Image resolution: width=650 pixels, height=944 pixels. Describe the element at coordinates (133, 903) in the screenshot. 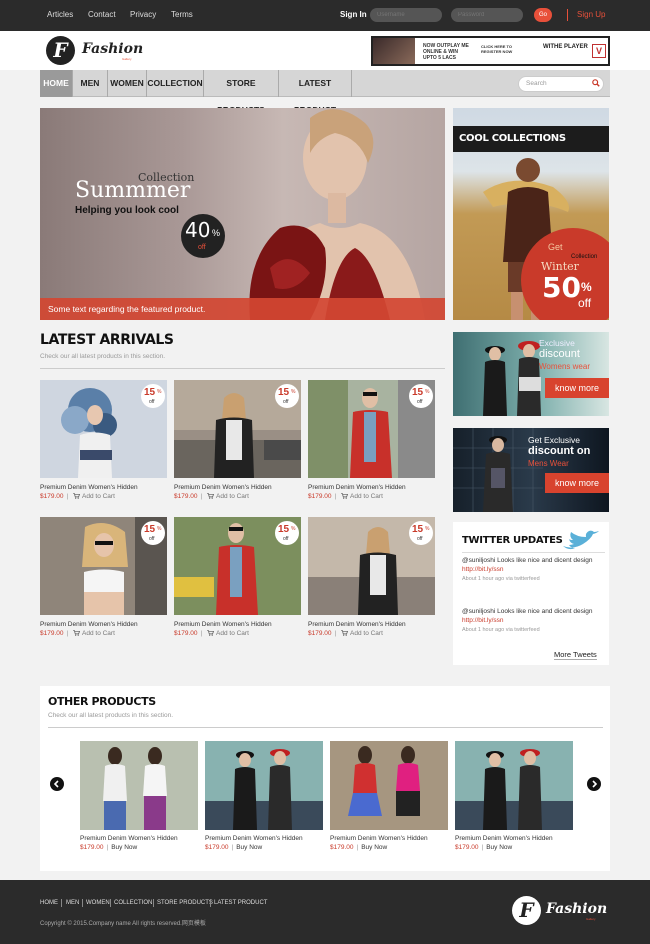

I see `footer-link-collection: COLLECTION` at that location.